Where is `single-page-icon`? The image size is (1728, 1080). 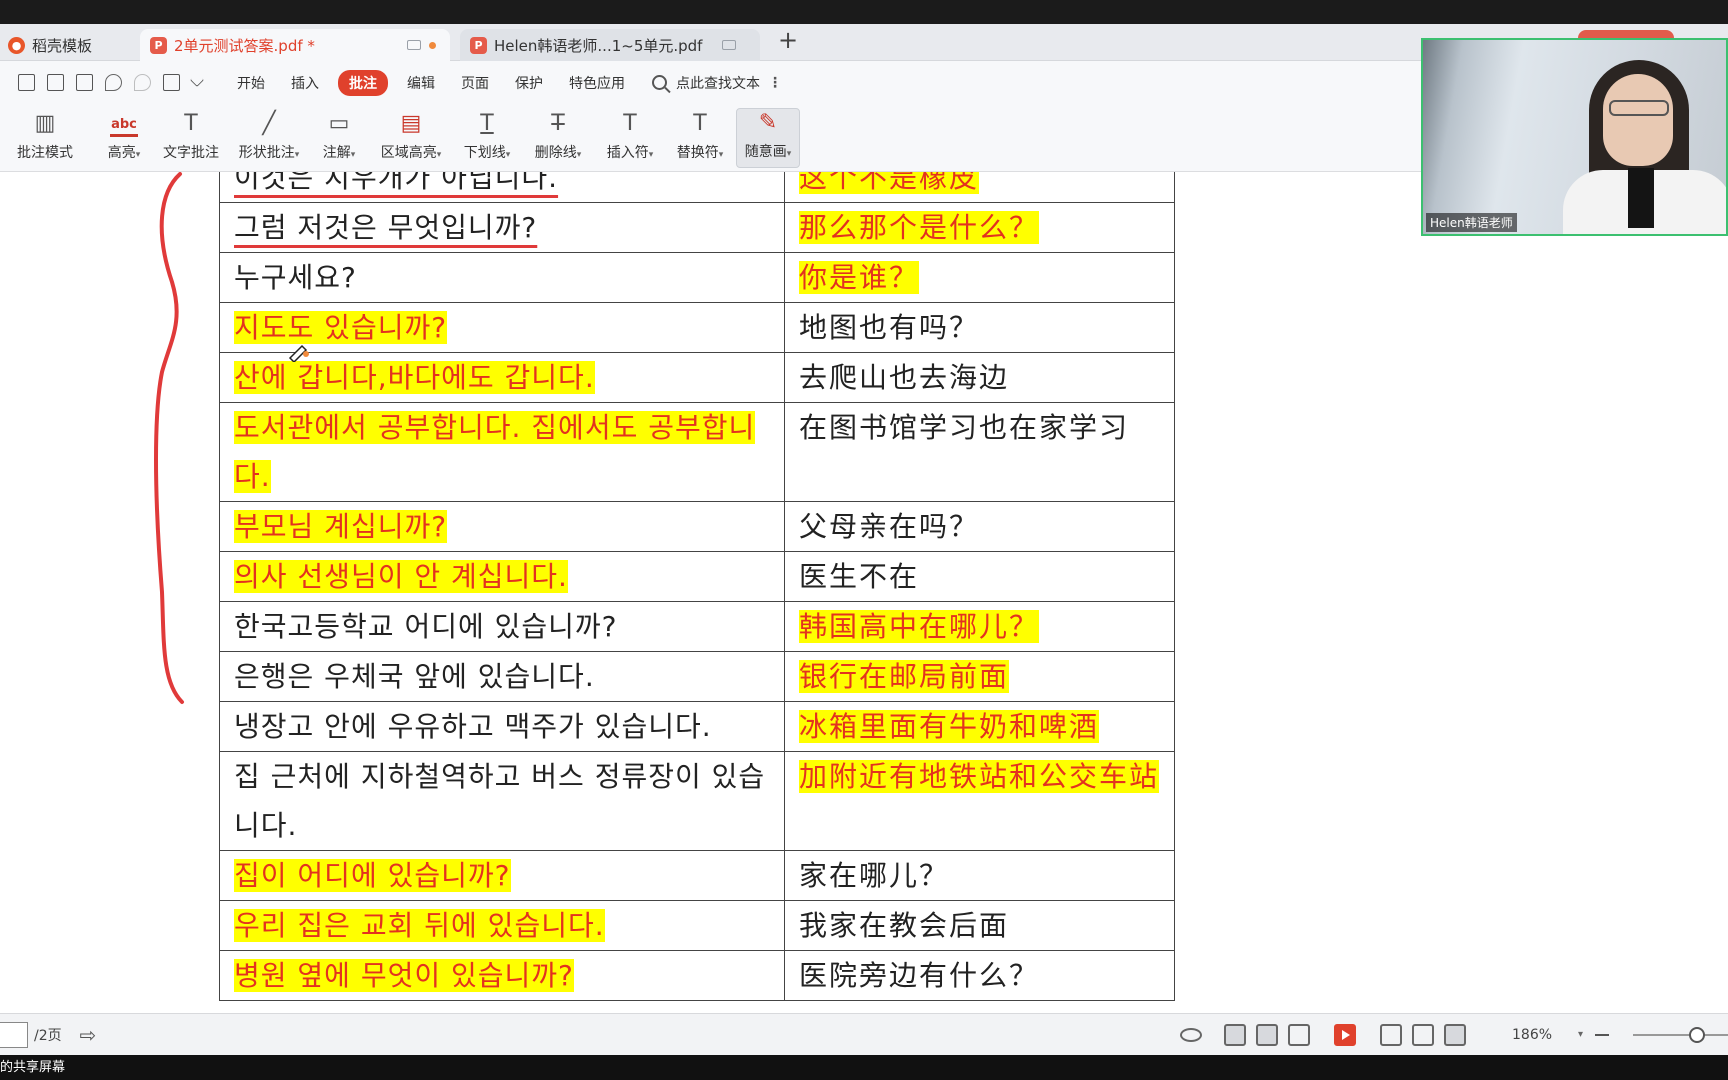
single-page-icon is located at coordinates (1267, 1034).